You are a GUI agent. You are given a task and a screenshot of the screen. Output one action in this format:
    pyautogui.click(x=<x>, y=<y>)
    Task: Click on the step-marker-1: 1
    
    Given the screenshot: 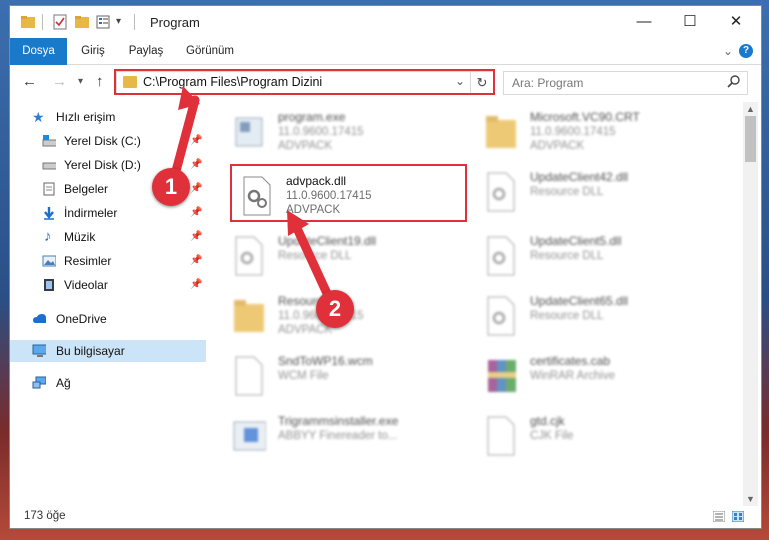 What is the action you would take?
    pyautogui.click(x=171, y=187)
    